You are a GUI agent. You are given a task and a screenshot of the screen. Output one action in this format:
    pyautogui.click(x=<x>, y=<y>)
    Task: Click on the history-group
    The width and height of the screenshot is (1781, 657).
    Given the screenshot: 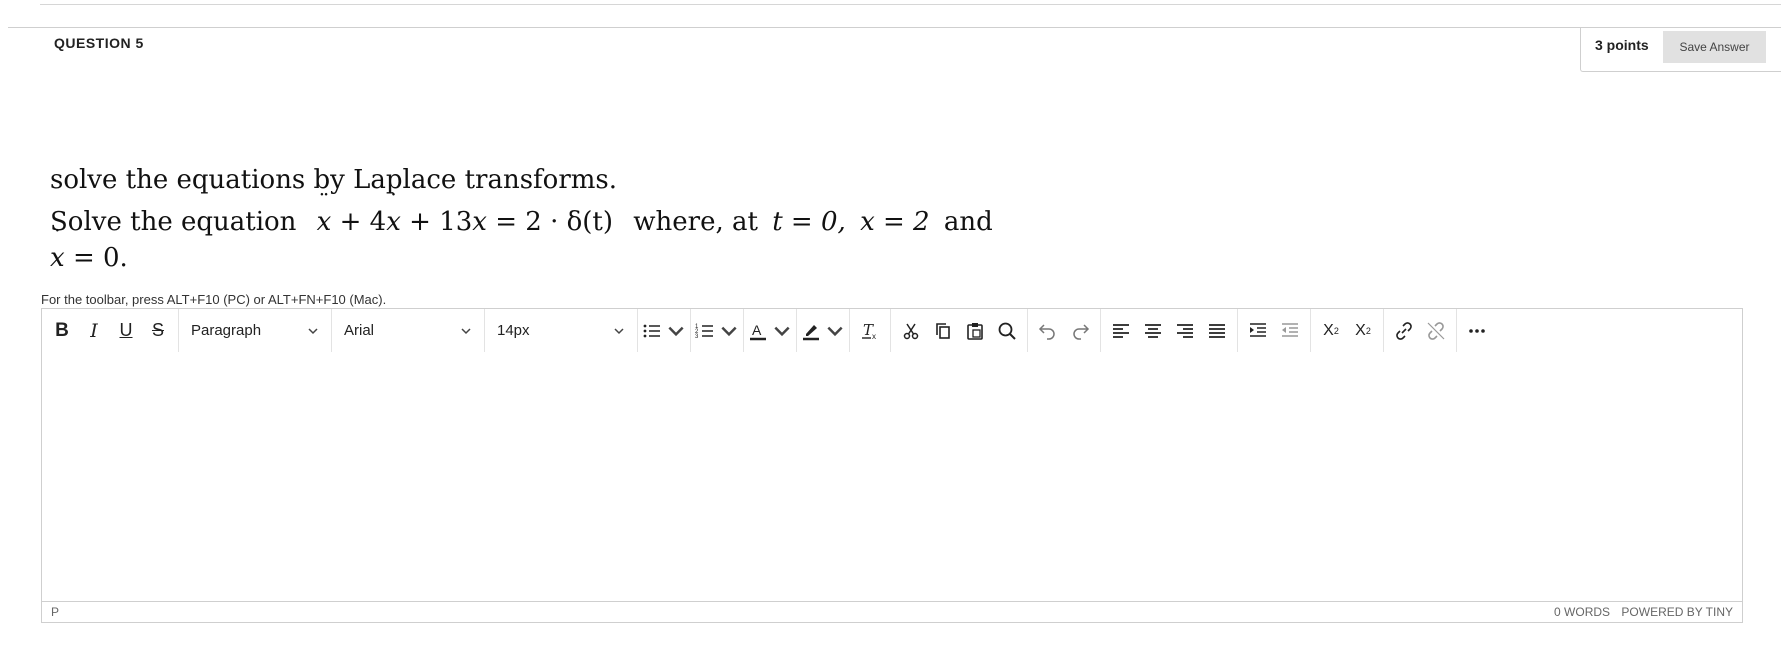 What is the action you would take?
    pyautogui.click(x=1064, y=330)
    